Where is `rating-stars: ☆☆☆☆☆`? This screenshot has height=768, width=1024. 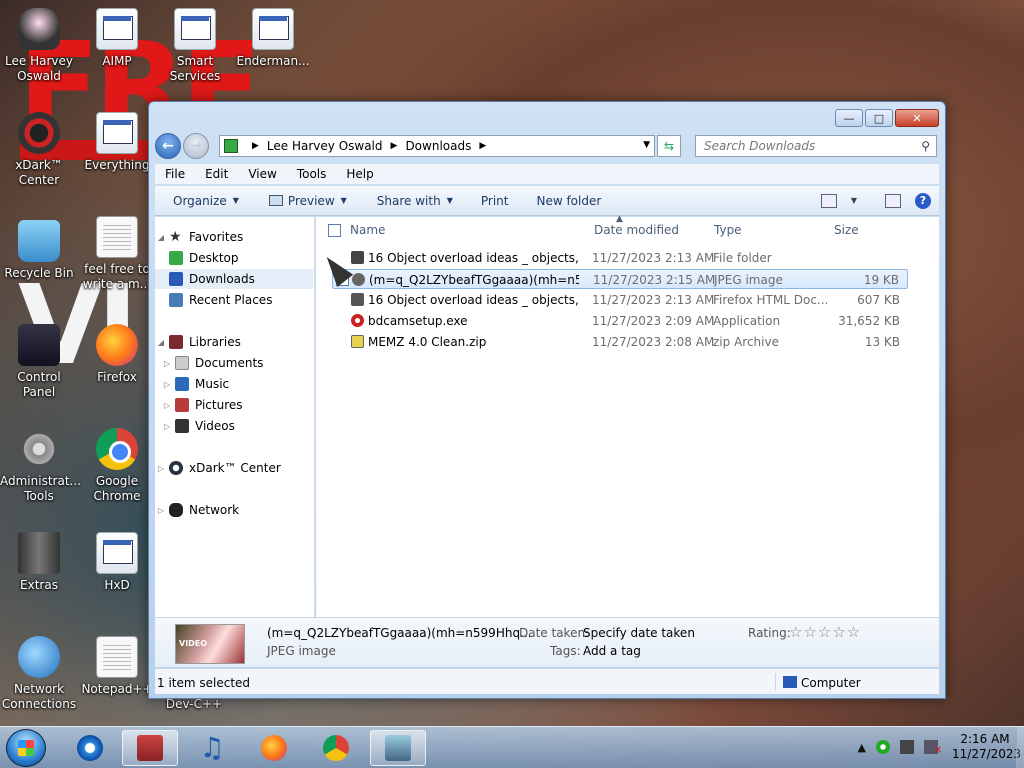 rating-stars: ☆☆☆☆☆ is located at coordinates (825, 632).